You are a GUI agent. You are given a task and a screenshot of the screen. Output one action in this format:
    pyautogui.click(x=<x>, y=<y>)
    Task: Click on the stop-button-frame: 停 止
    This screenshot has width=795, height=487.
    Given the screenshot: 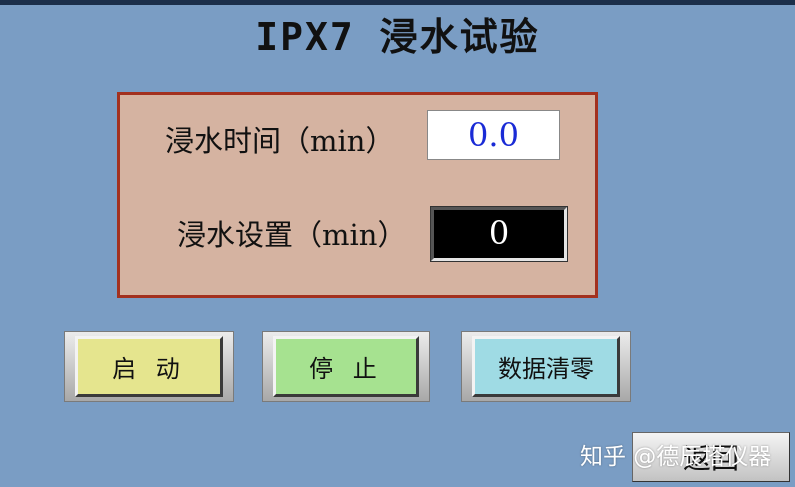 What is the action you would take?
    pyautogui.click(x=346, y=366)
    